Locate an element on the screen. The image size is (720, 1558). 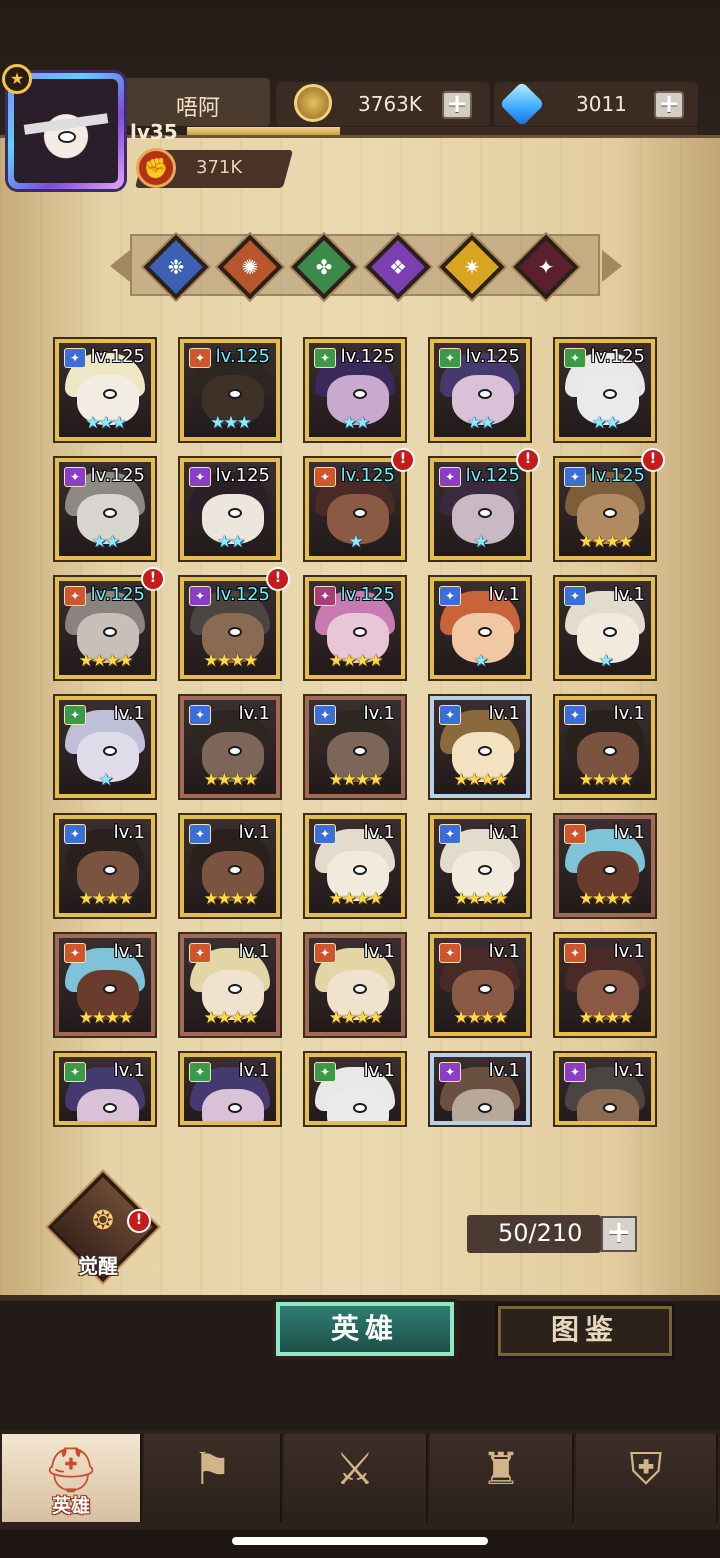
awaken-alert-badge: ! is located at coordinates (139, 1221).